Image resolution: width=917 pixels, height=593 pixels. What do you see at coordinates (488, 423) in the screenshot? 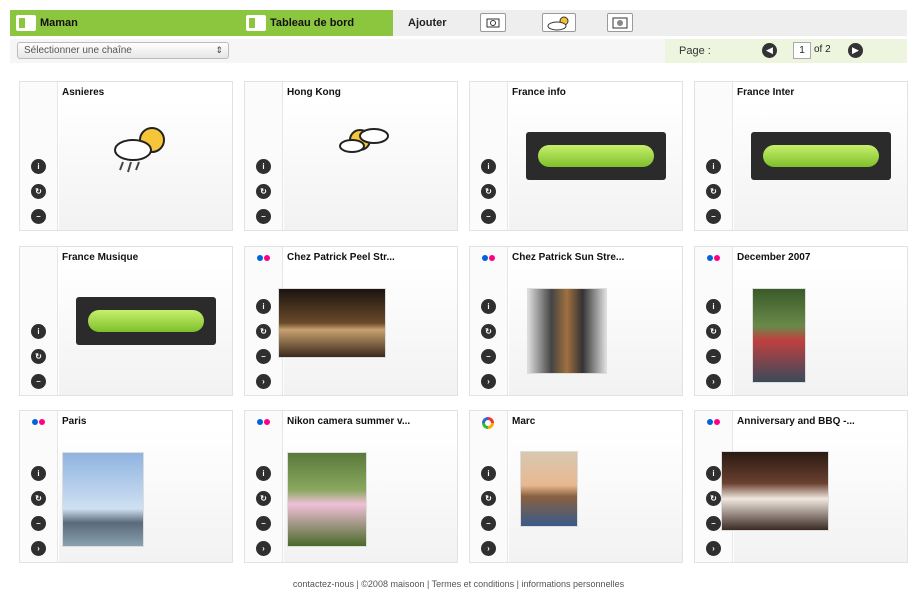
I see `picasa-icon` at bounding box center [488, 423].